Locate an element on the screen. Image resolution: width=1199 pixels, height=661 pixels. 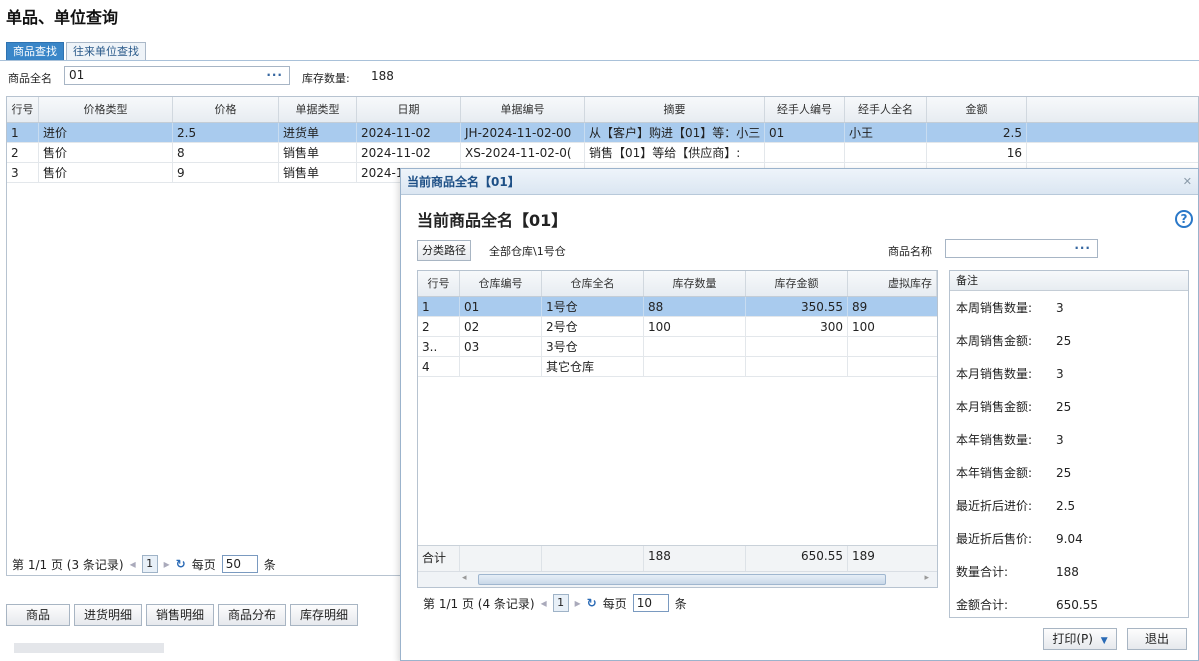
page-title: 单品、单位查询 is located at coordinates (62, 17).